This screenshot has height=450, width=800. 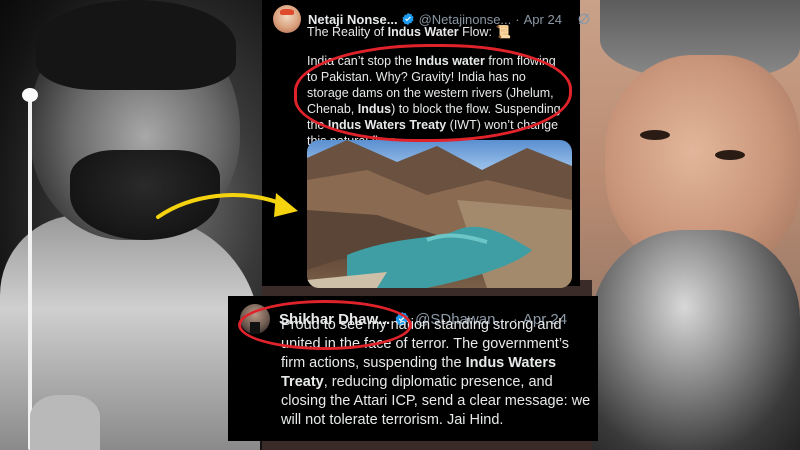 What do you see at coordinates (374, 109) in the screenshot?
I see `tweet-text-bold: Indus` at bounding box center [374, 109].